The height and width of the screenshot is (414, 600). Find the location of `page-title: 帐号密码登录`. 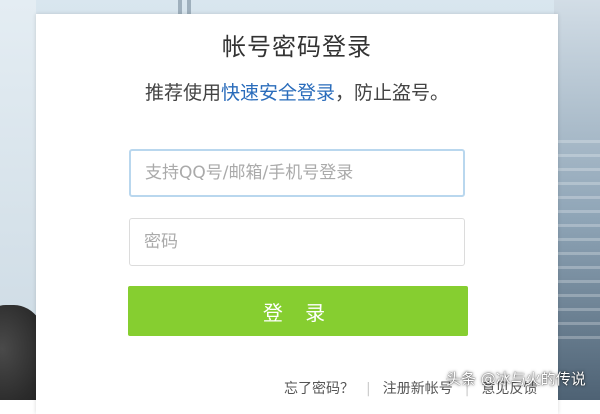

page-title: 帐号密码登录 is located at coordinates (297, 47).